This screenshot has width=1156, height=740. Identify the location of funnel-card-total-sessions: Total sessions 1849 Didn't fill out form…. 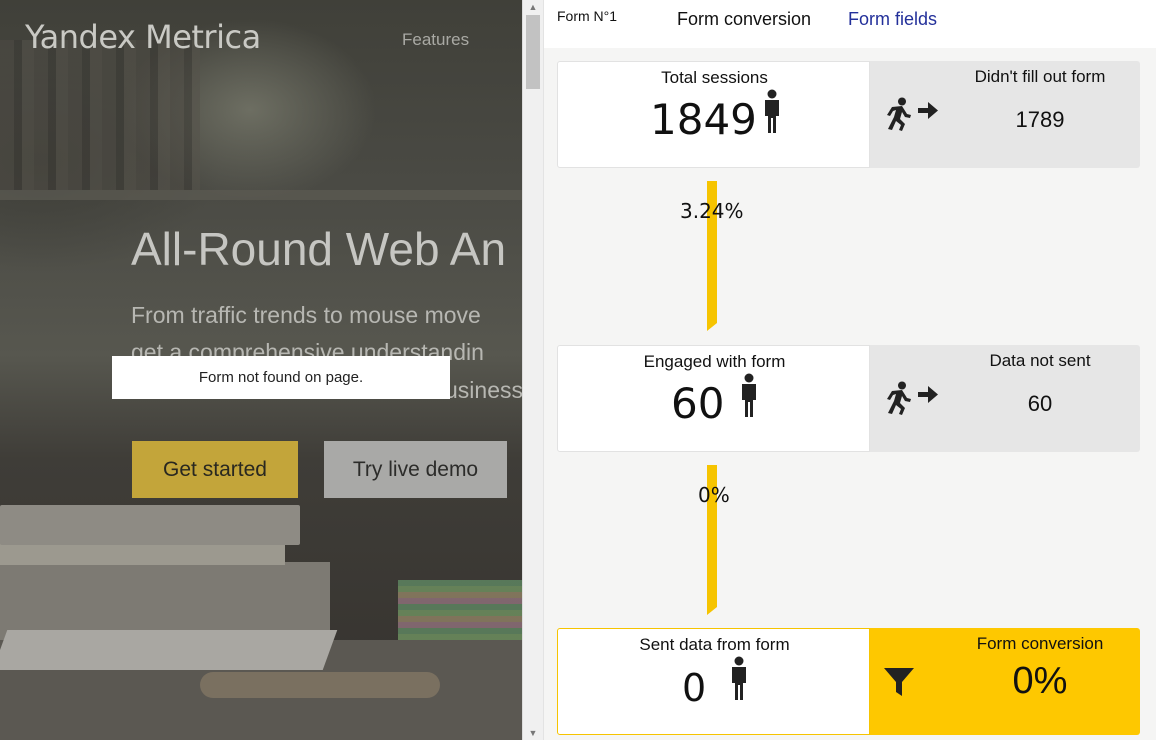
(848, 114).